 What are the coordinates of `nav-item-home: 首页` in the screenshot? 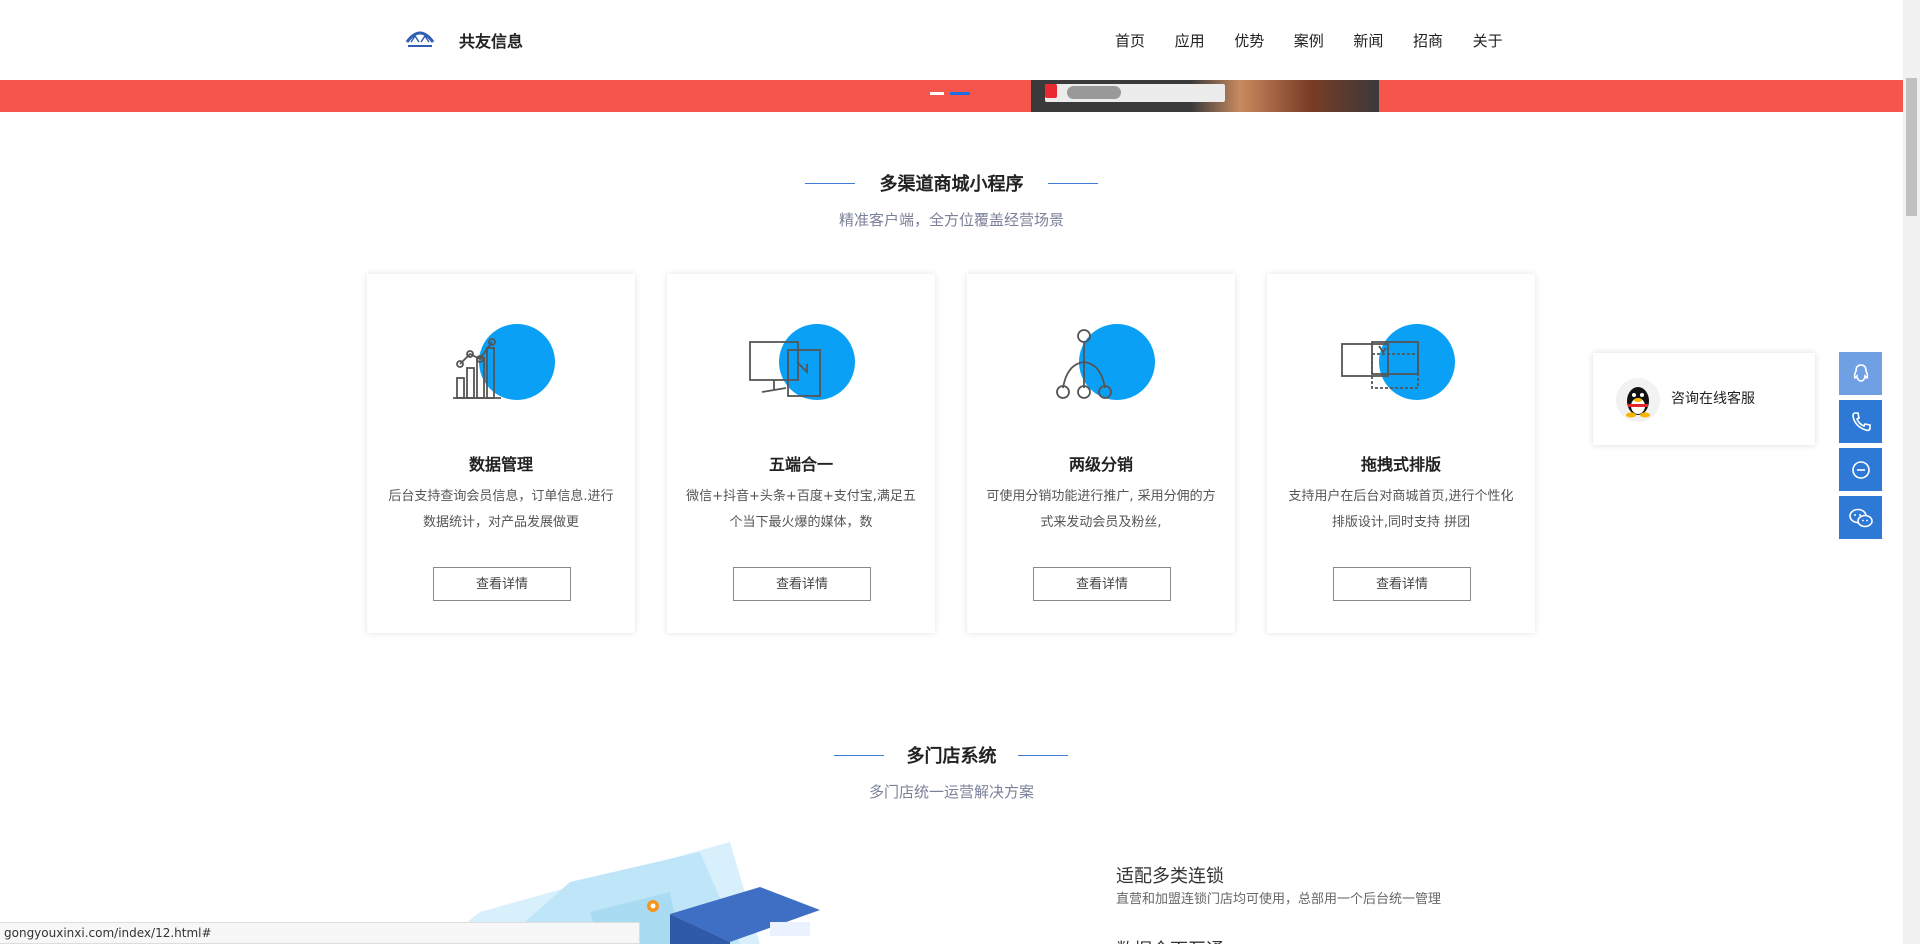 It's located at (1145, 40).